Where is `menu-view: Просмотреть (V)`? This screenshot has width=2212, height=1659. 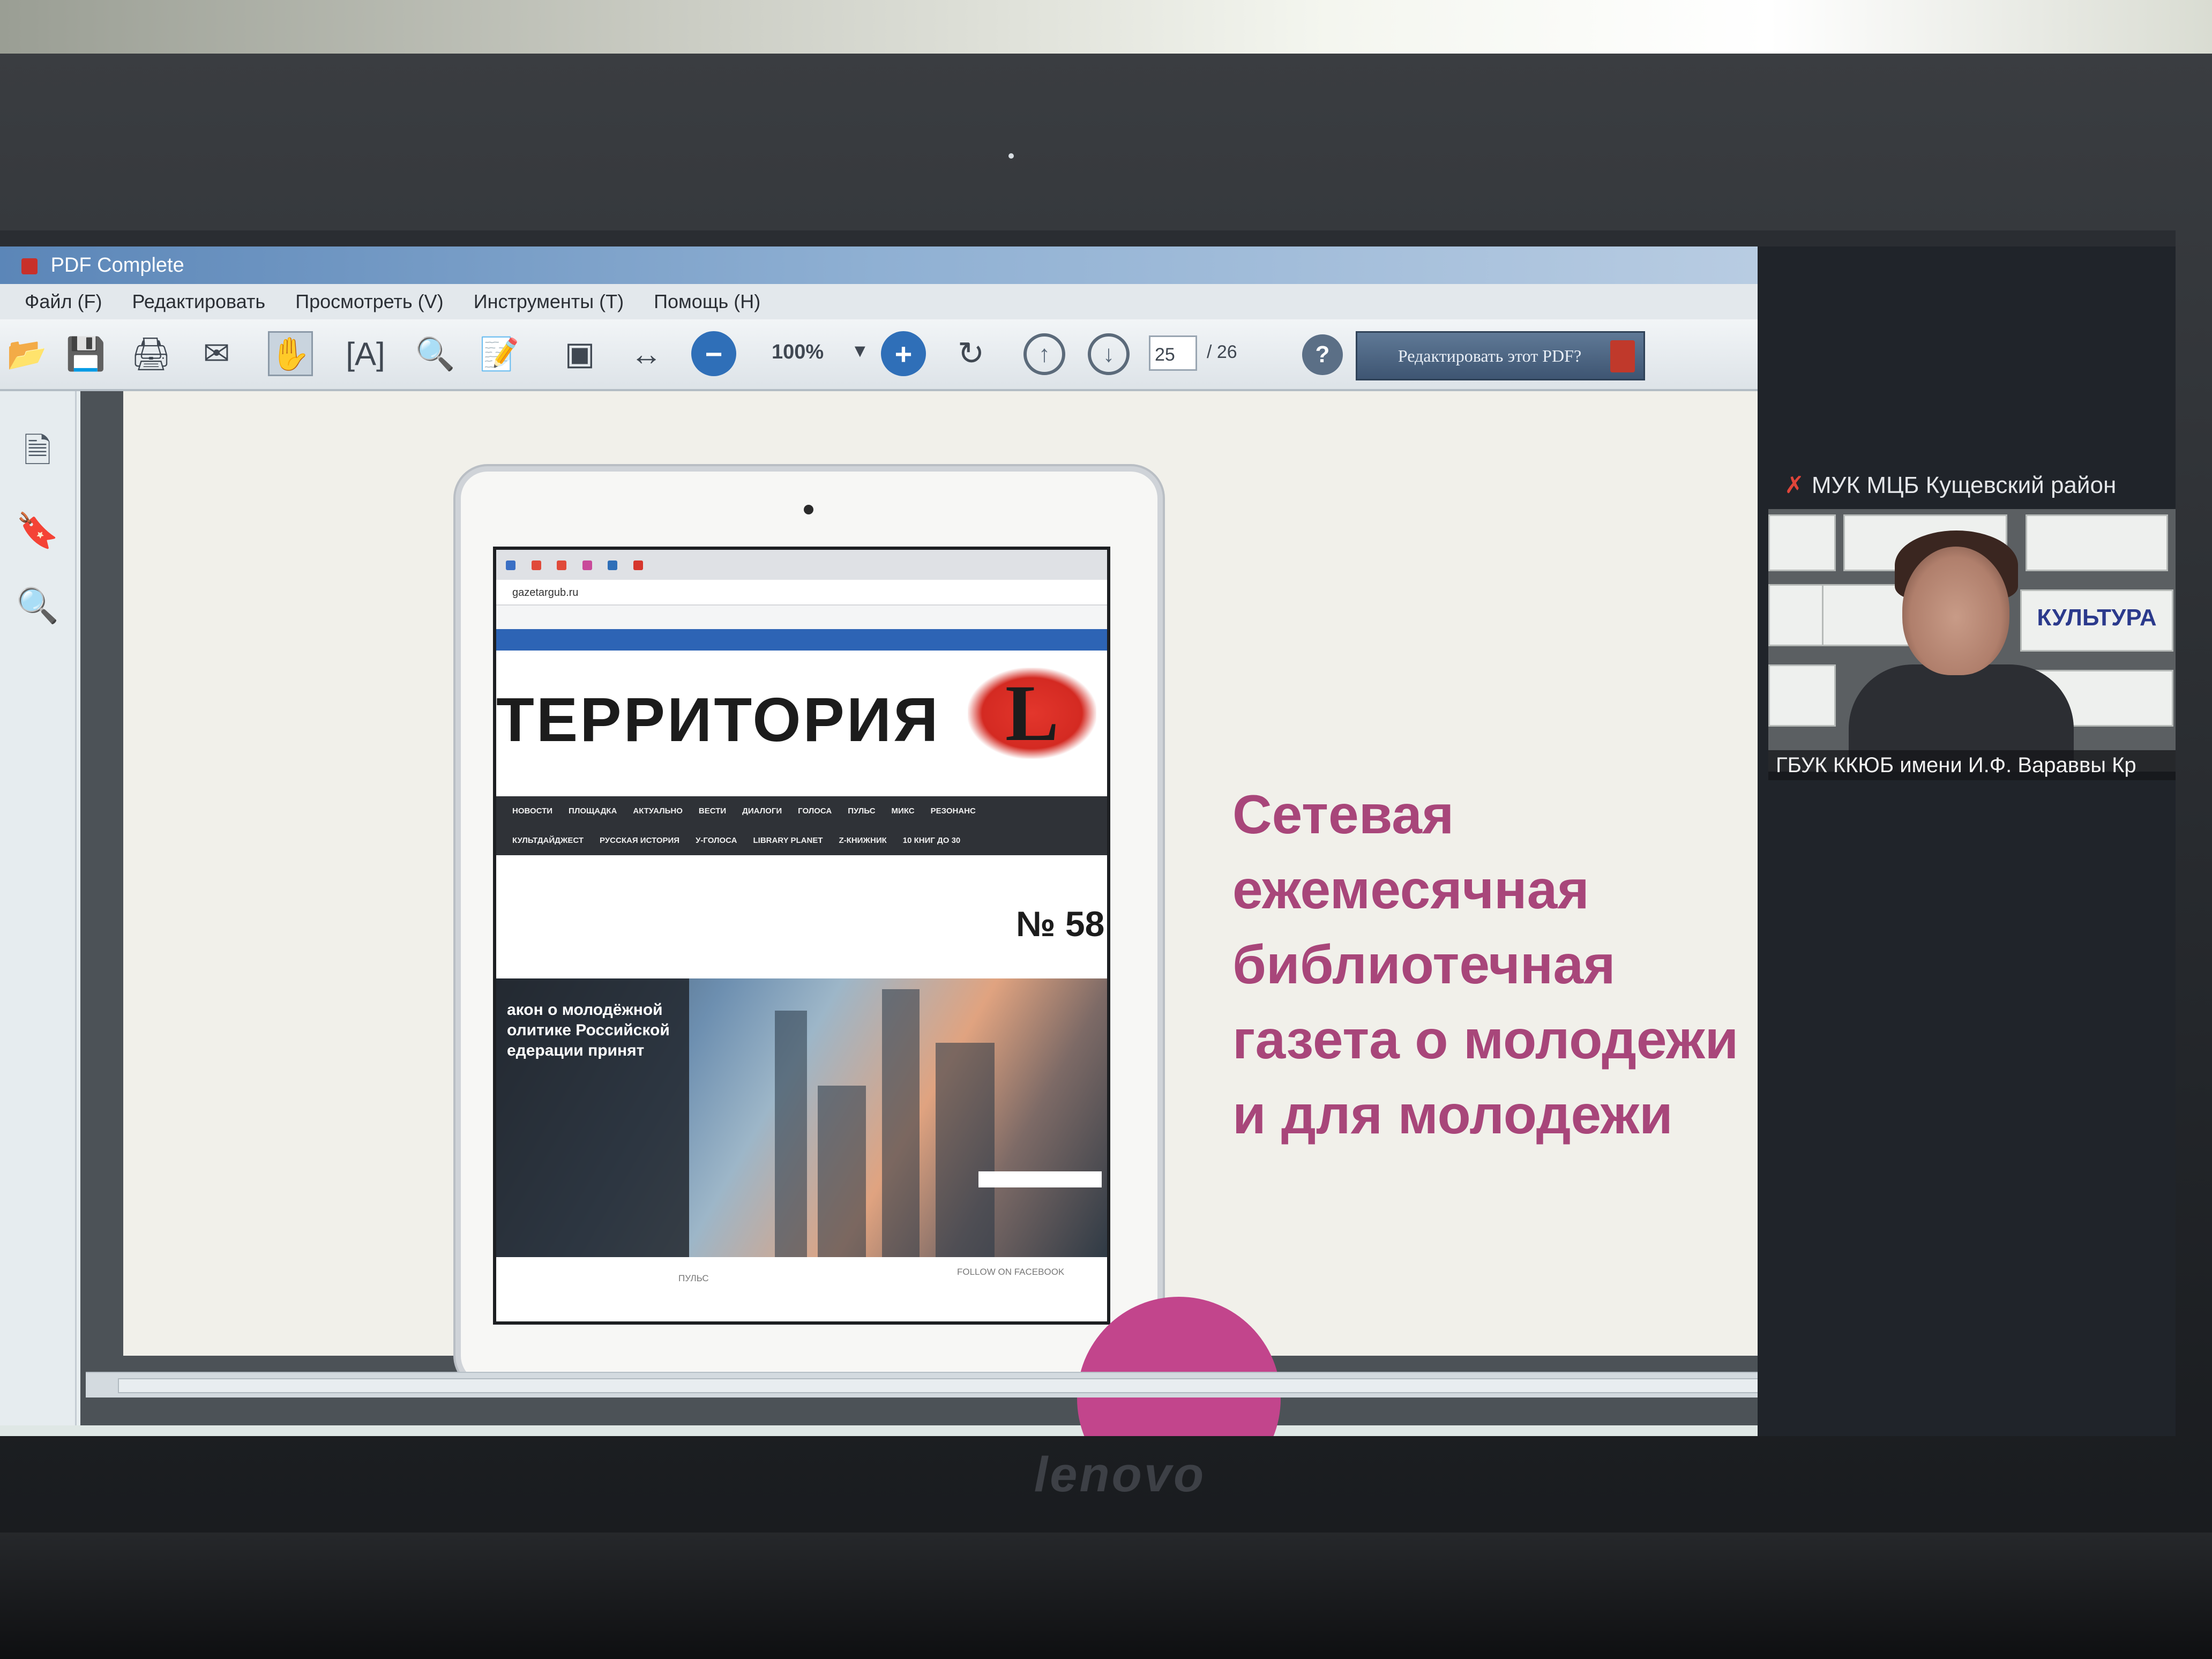
menu-view: Просмотреть (V) is located at coordinates (369, 301).